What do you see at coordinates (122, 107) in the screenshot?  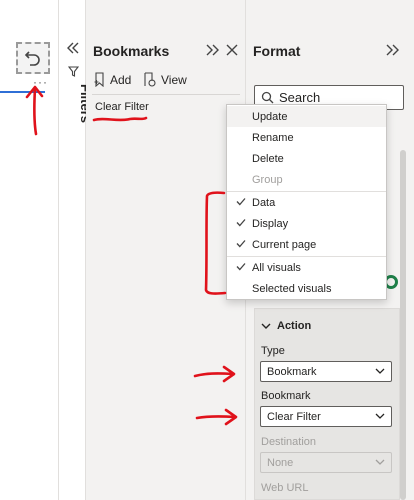 I see `bookmark-item: Clear Filter` at bounding box center [122, 107].